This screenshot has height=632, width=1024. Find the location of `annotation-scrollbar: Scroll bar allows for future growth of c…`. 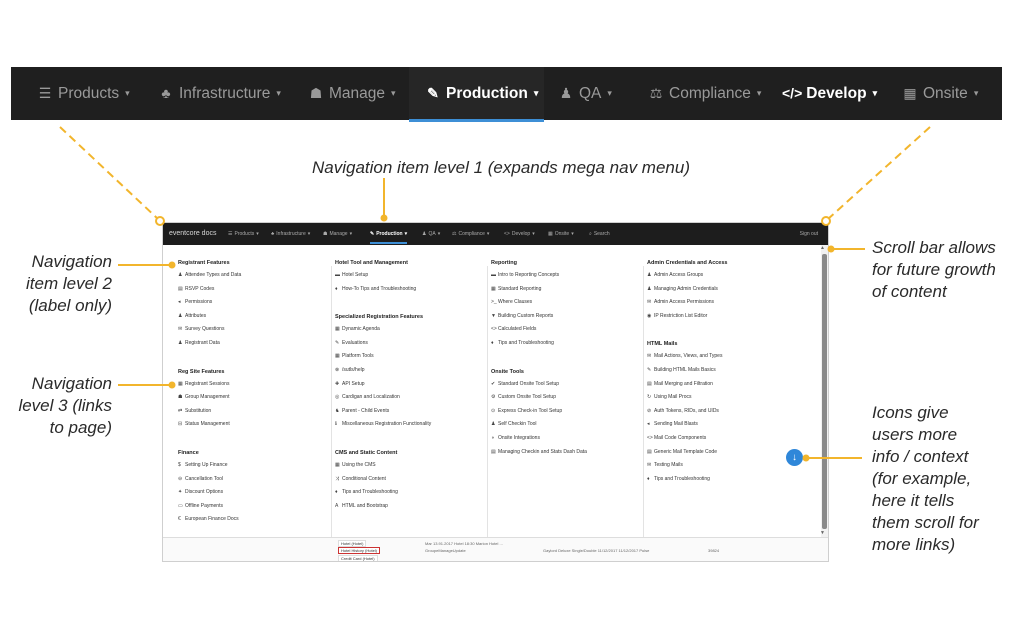

annotation-scrollbar: Scroll bar allows for future growth of c… is located at coordinates (934, 270).